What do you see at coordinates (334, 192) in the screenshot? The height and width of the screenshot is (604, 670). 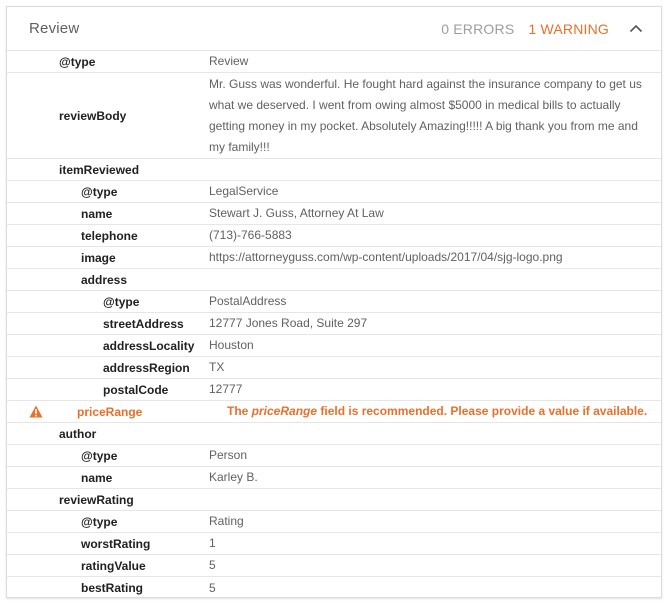 I see `property-row: @type LegalService` at bounding box center [334, 192].